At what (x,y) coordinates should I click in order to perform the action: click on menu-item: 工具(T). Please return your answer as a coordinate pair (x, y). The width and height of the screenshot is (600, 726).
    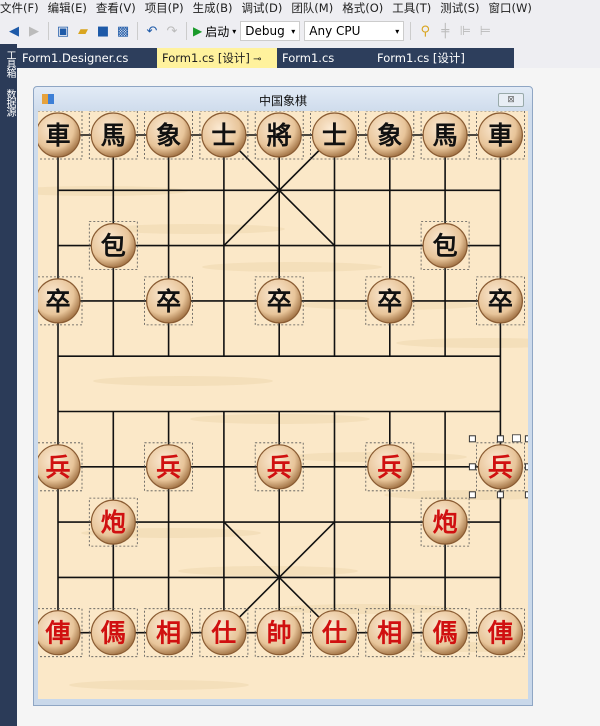
    Looking at the image, I should click on (416, 8).